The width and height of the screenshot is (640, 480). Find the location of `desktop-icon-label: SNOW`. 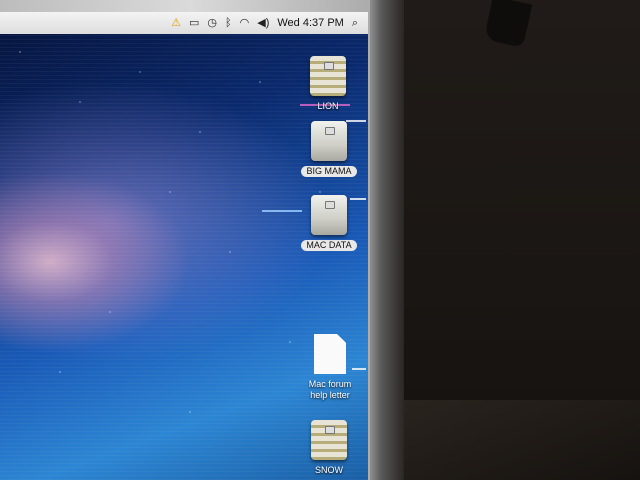

desktop-icon-label: SNOW is located at coordinates (329, 470).